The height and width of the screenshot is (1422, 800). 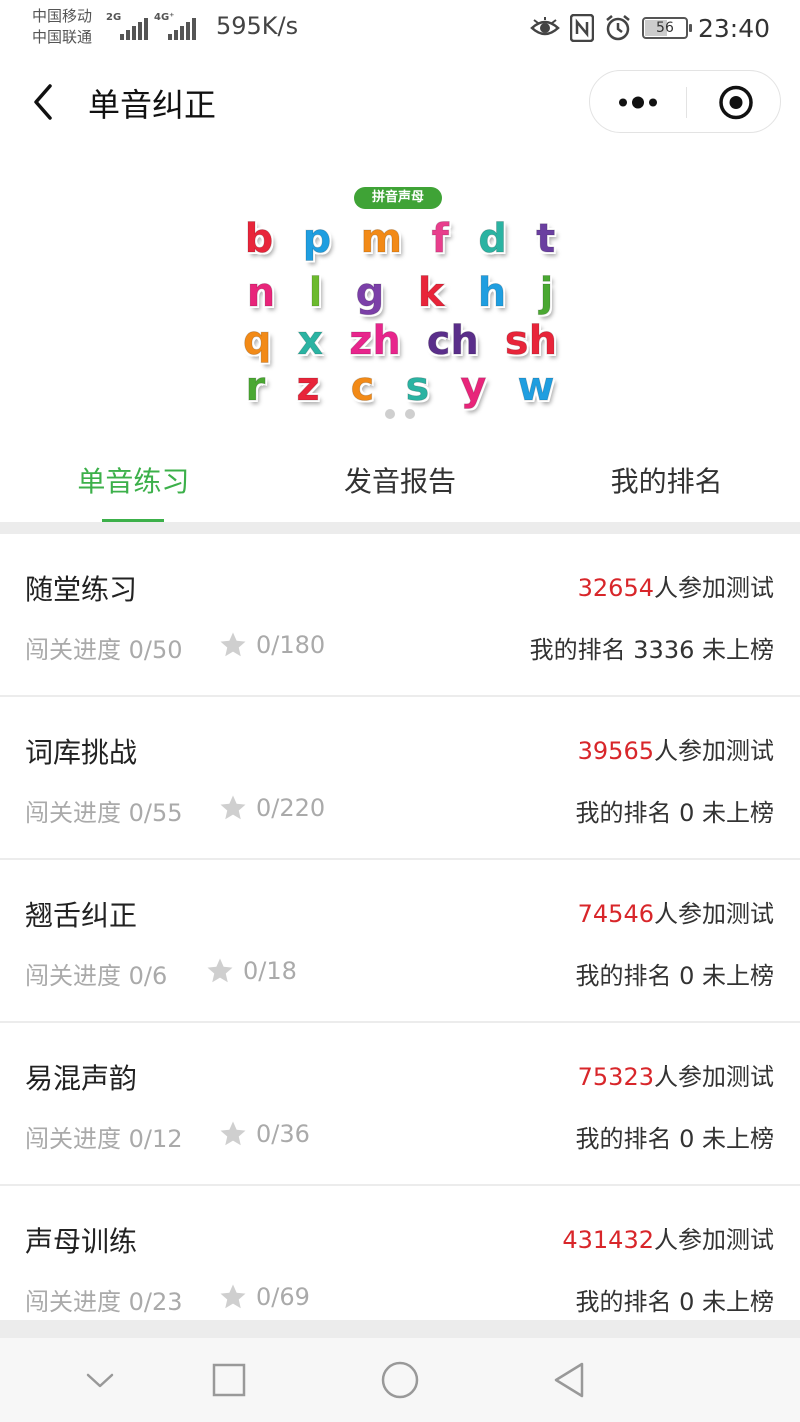 What do you see at coordinates (375, 341) in the screenshot?
I see `pinyin-letter-zh: zh` at bounding box center [375, 341].